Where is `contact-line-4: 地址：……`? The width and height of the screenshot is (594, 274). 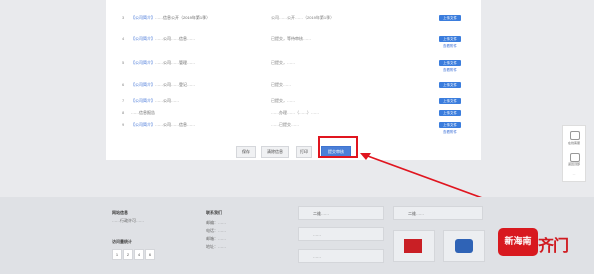 contact-line-4: 地址：…… is located at coordinates (216, 246).